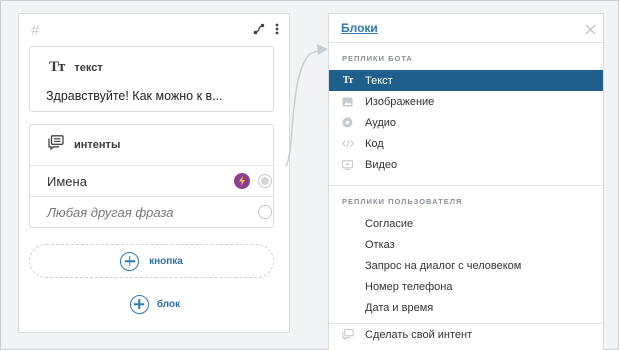 The height and width of the screenshot is (350, 619). Describe the element at coordinates (155, 304) in the screenshot. I see `add-block-button: блок` at that location.